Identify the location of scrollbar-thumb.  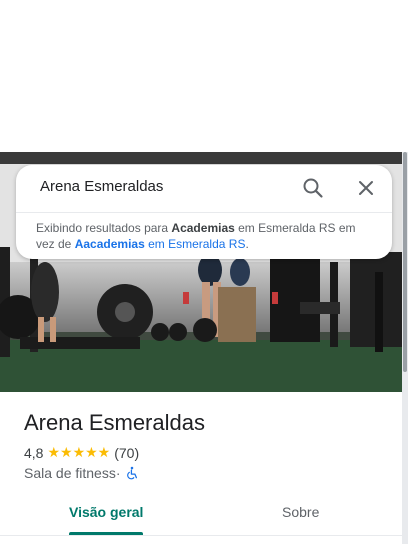
(405, 262).